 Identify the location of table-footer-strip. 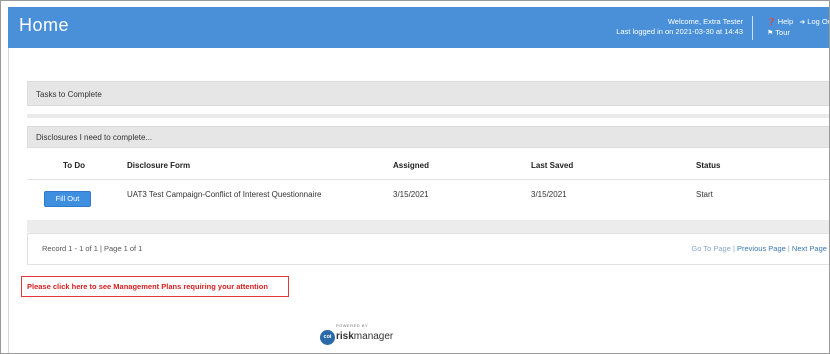
(428, 226).